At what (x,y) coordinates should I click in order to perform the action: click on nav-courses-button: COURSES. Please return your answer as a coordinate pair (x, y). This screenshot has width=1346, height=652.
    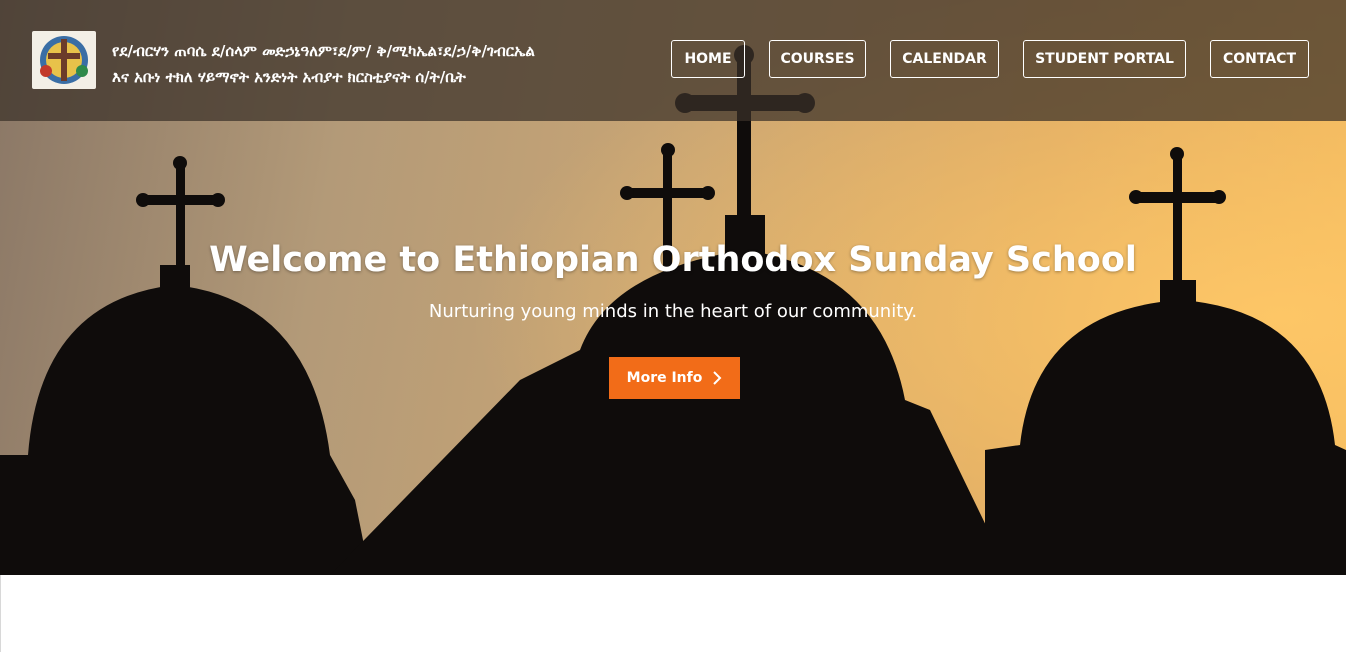
    Looking at the image, I should click on (817, 59).